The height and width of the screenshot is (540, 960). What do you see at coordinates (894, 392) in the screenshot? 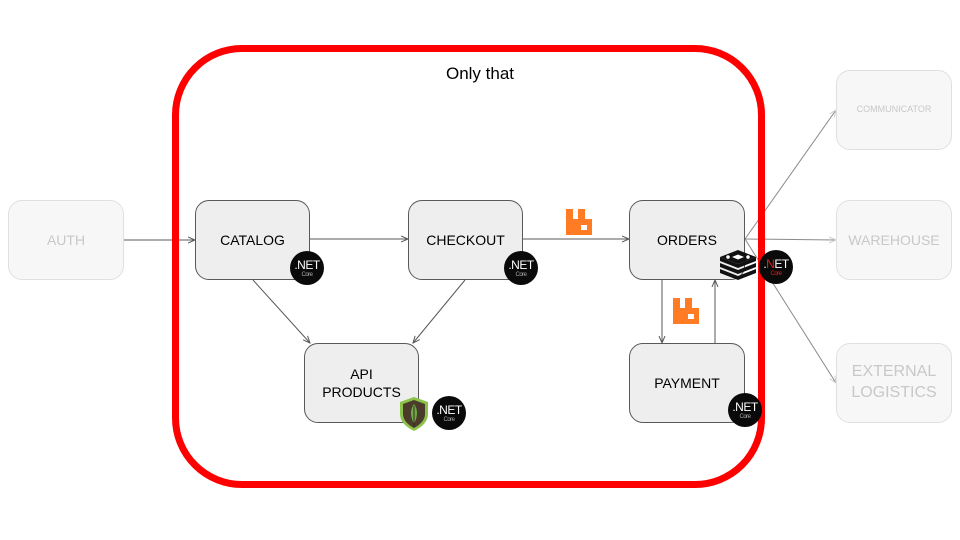
I see `node-external-logistics-label-2: LOGISTICS` at bounding box center [894, 392].